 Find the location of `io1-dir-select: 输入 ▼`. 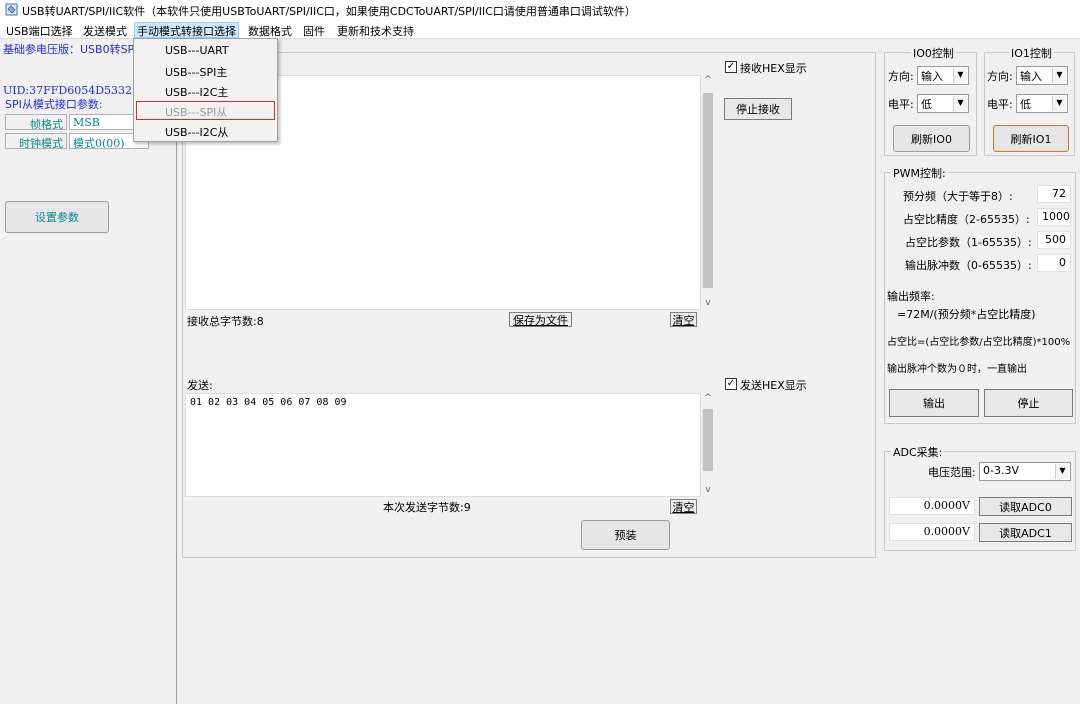

io1-dir-select: 输入 ▼ is located at coordinates (1042, 75).